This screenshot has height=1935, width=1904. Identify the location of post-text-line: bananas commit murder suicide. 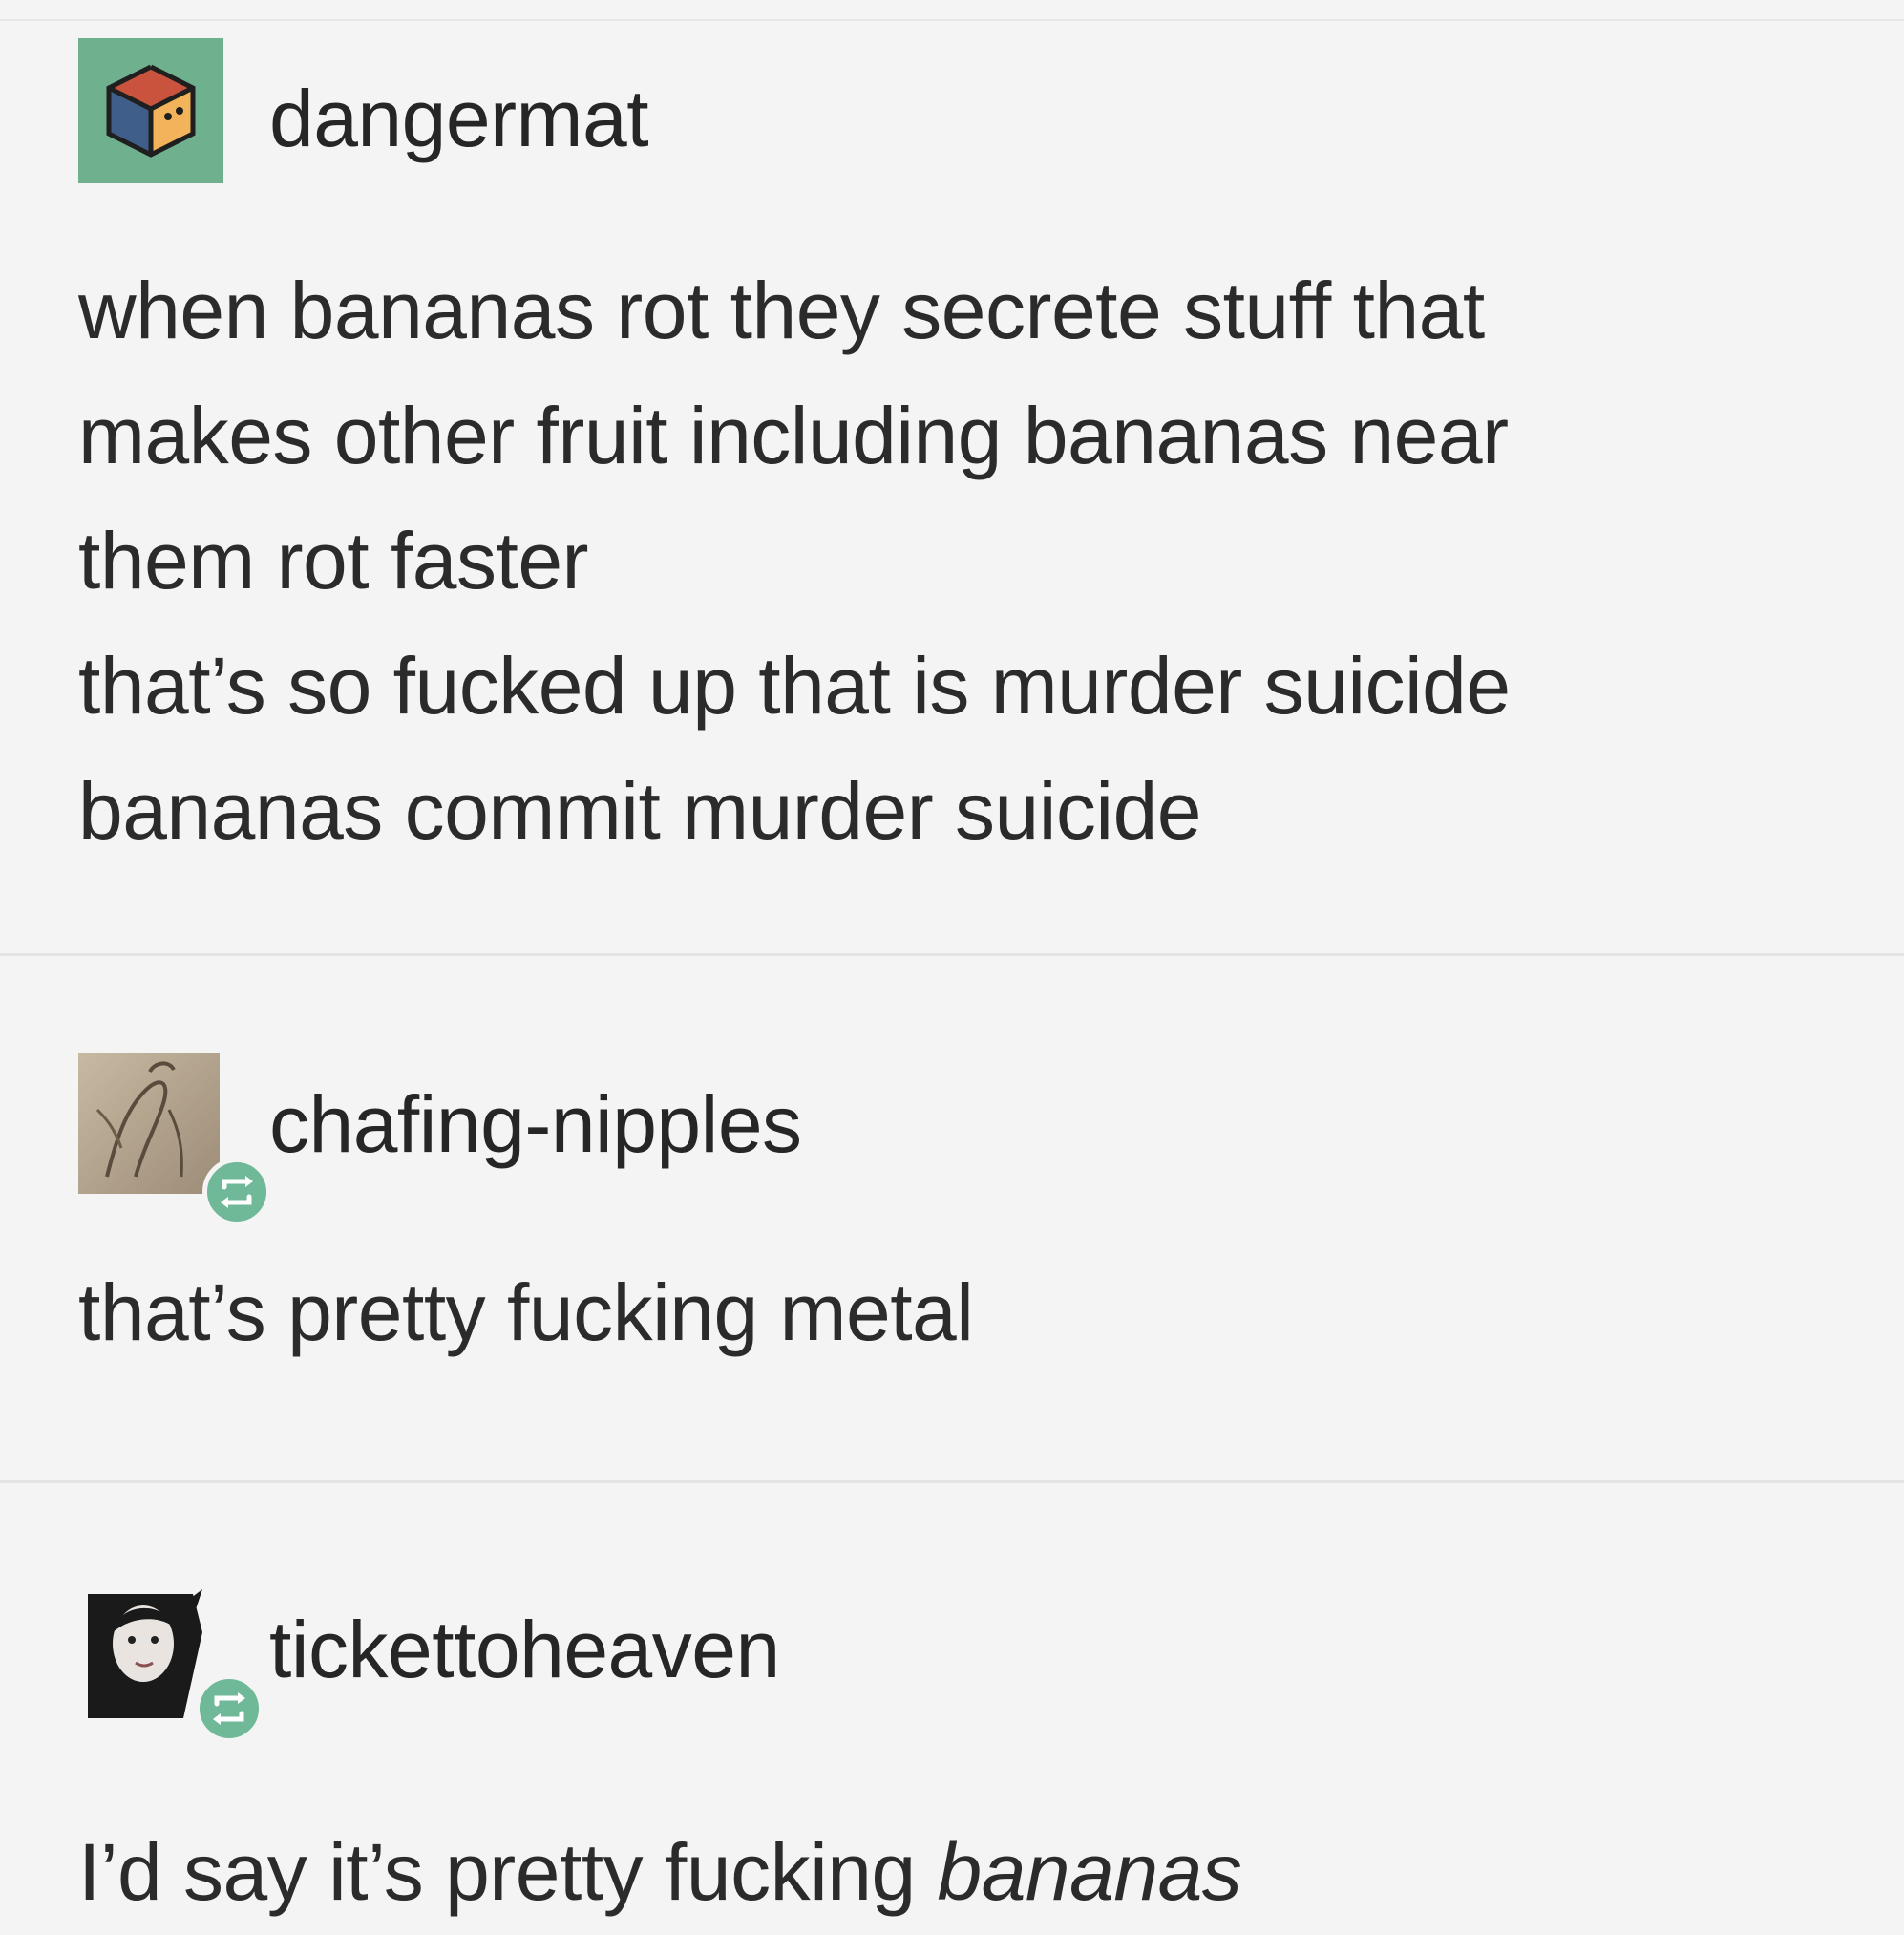
(640, 811).